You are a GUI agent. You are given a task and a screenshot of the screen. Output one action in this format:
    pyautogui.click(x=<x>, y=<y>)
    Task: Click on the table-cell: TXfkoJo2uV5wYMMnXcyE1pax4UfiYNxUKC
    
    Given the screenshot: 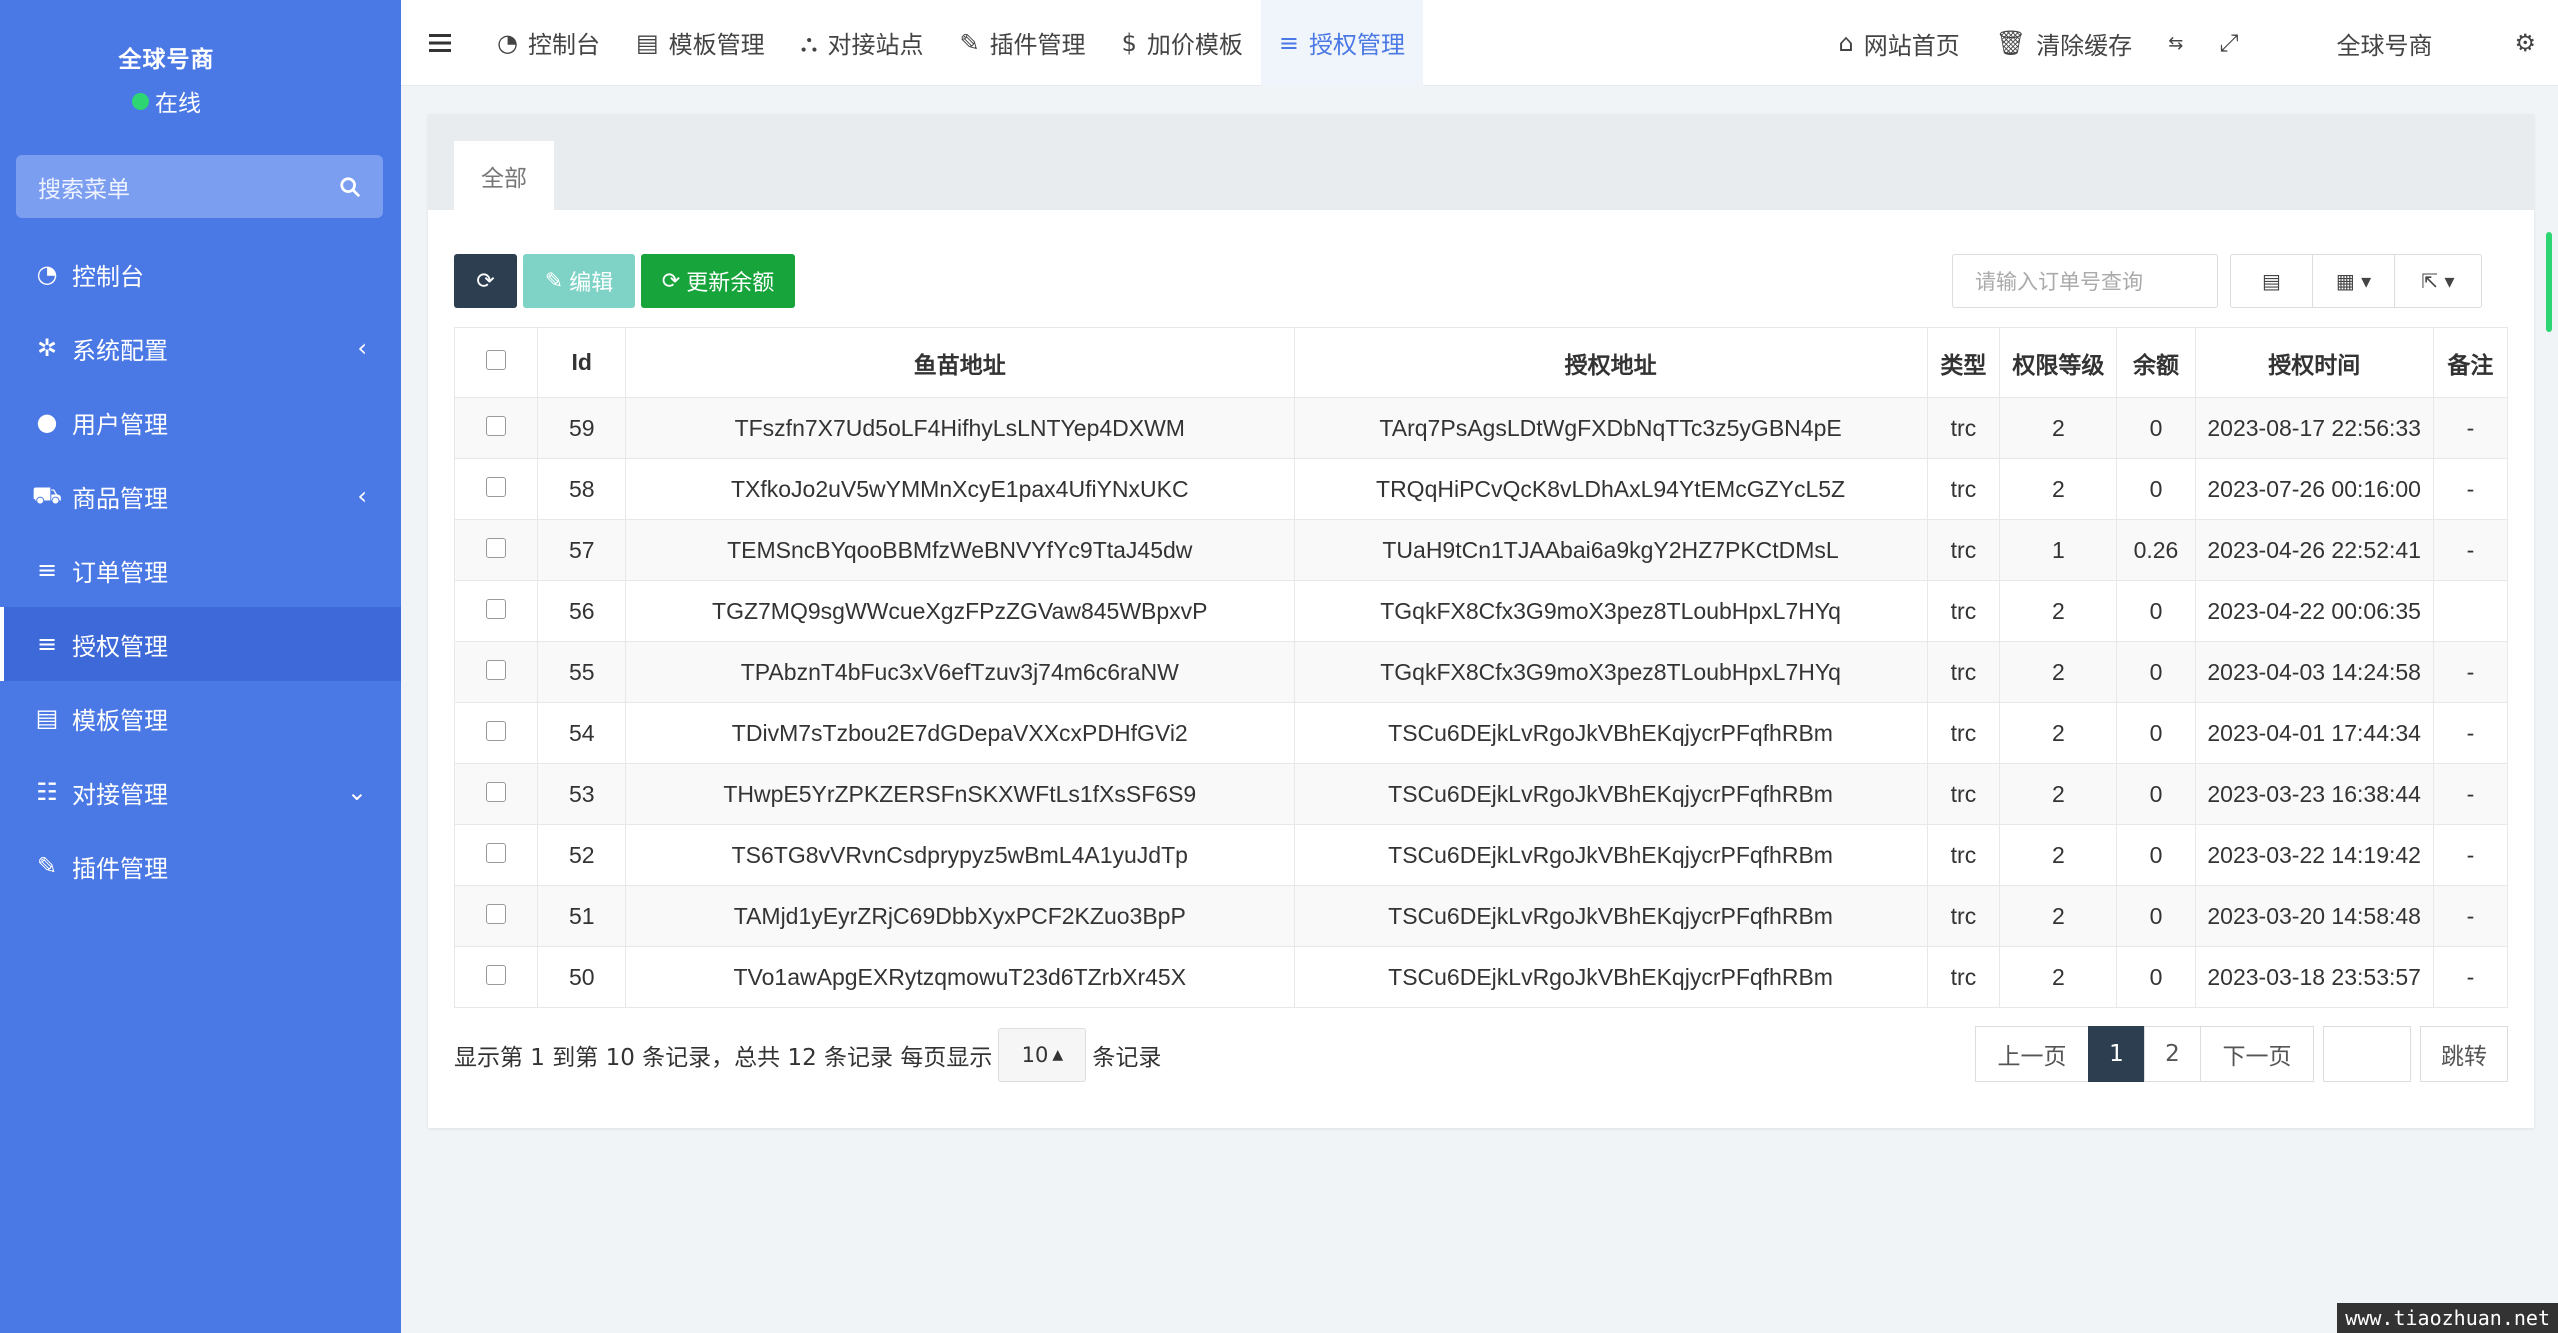 What is the action you would take?
    pyautogui.click(x=960, y=489)
    